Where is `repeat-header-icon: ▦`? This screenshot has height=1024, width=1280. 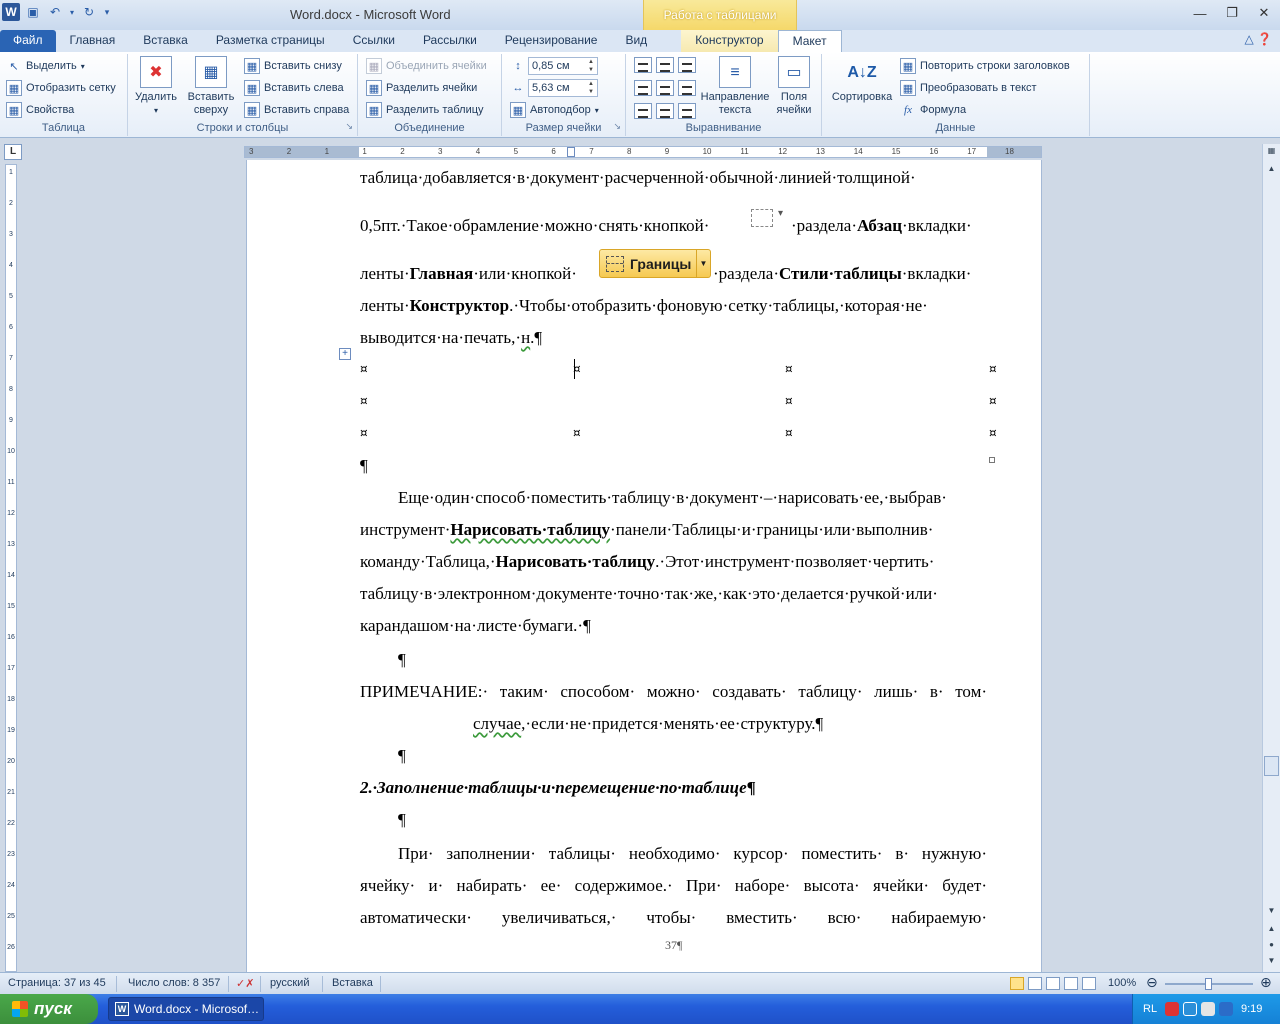 repeat-header-icon: ▦ is located at coordinates (908, 66).